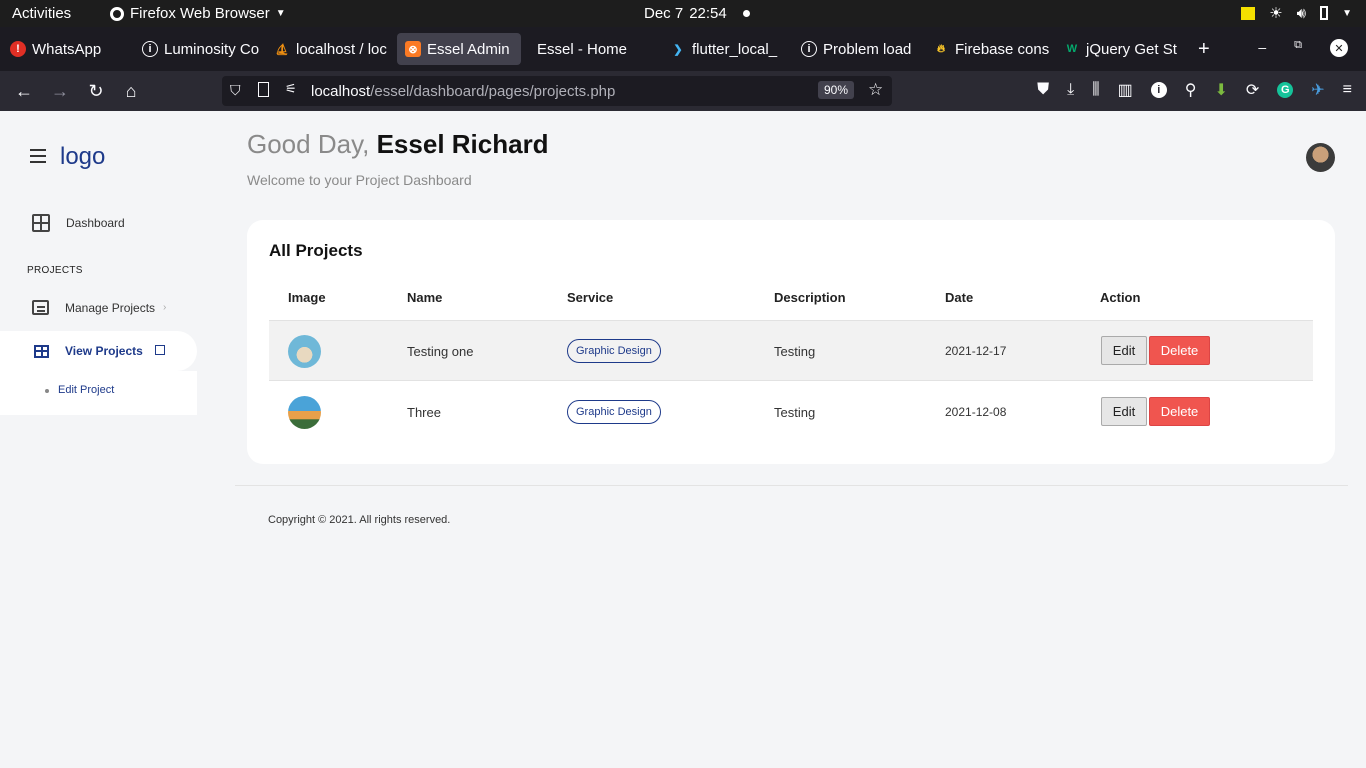  I want to click on zoom-level: 90%, so click(836, 90).